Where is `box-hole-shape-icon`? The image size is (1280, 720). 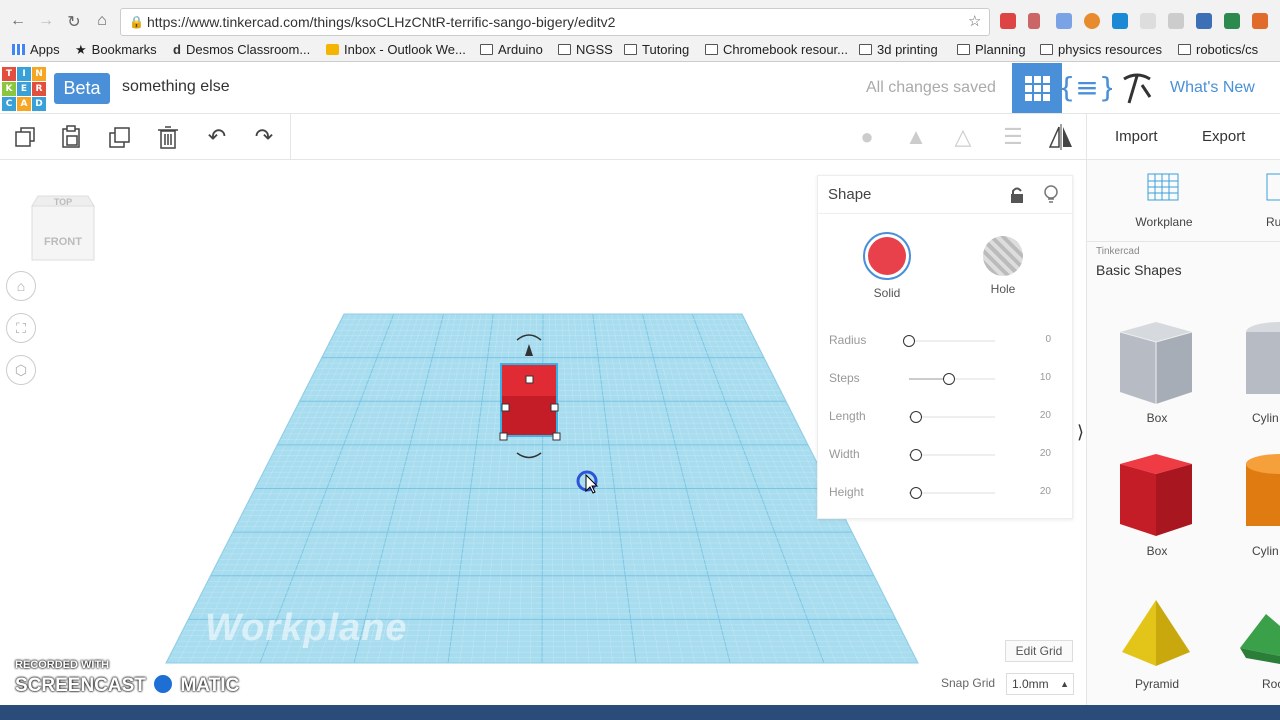 box-hole-shape-icon is located at coordinates (1156, 363).